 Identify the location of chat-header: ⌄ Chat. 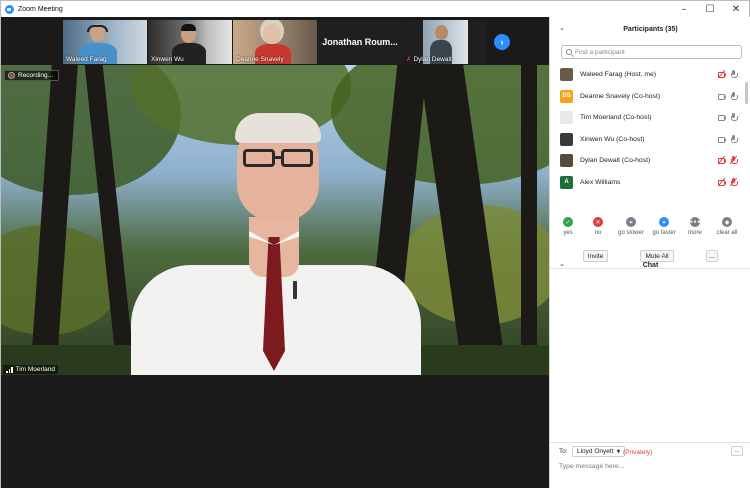
(650, 265).